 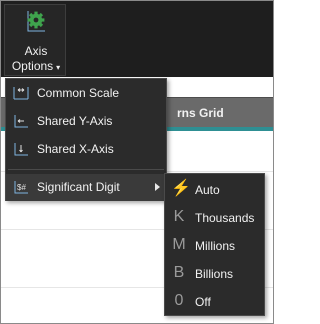 What do you see at coordinates (203, 302) in the screenshot?
I see `submenu-item-label: Off` at bounding box center [203, 302].